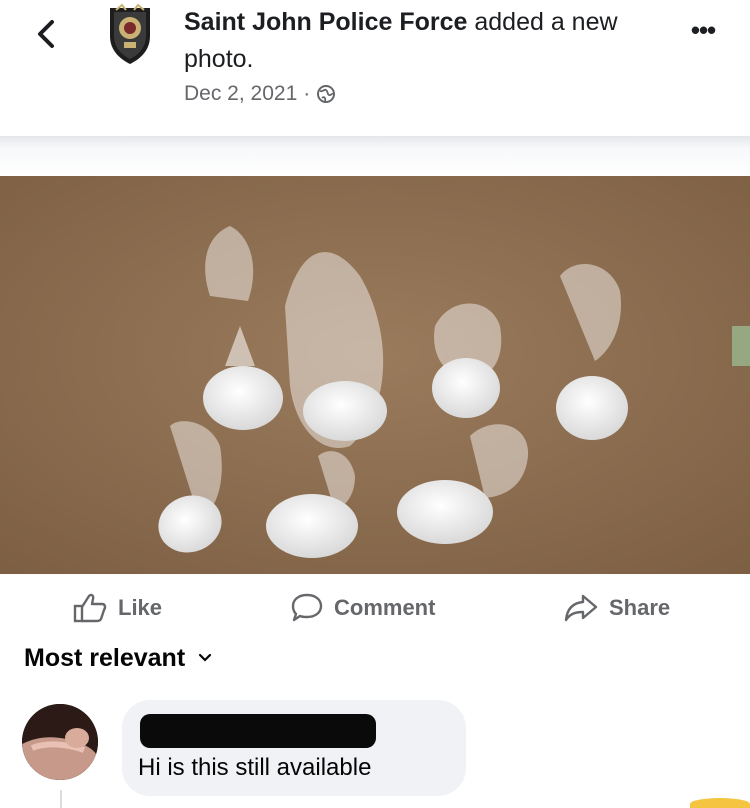 This screenshot has height=808, width=750. I want to click on comment-button: Comment, so click(362, 608).